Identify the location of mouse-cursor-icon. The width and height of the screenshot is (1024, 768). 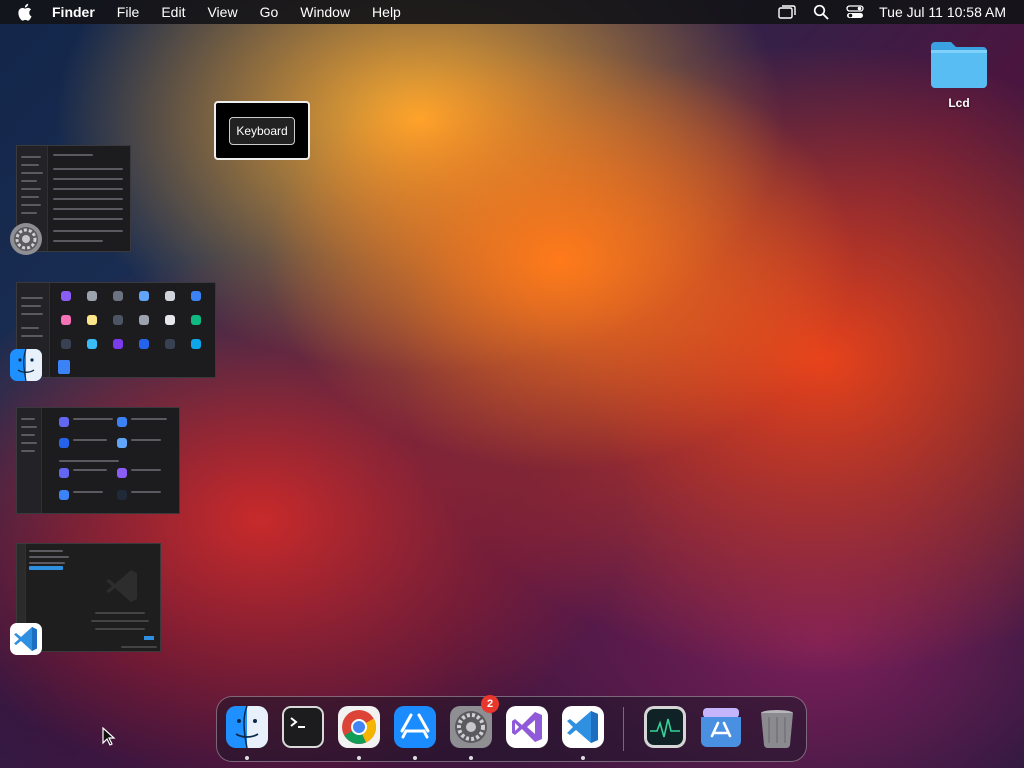
(109, 739).